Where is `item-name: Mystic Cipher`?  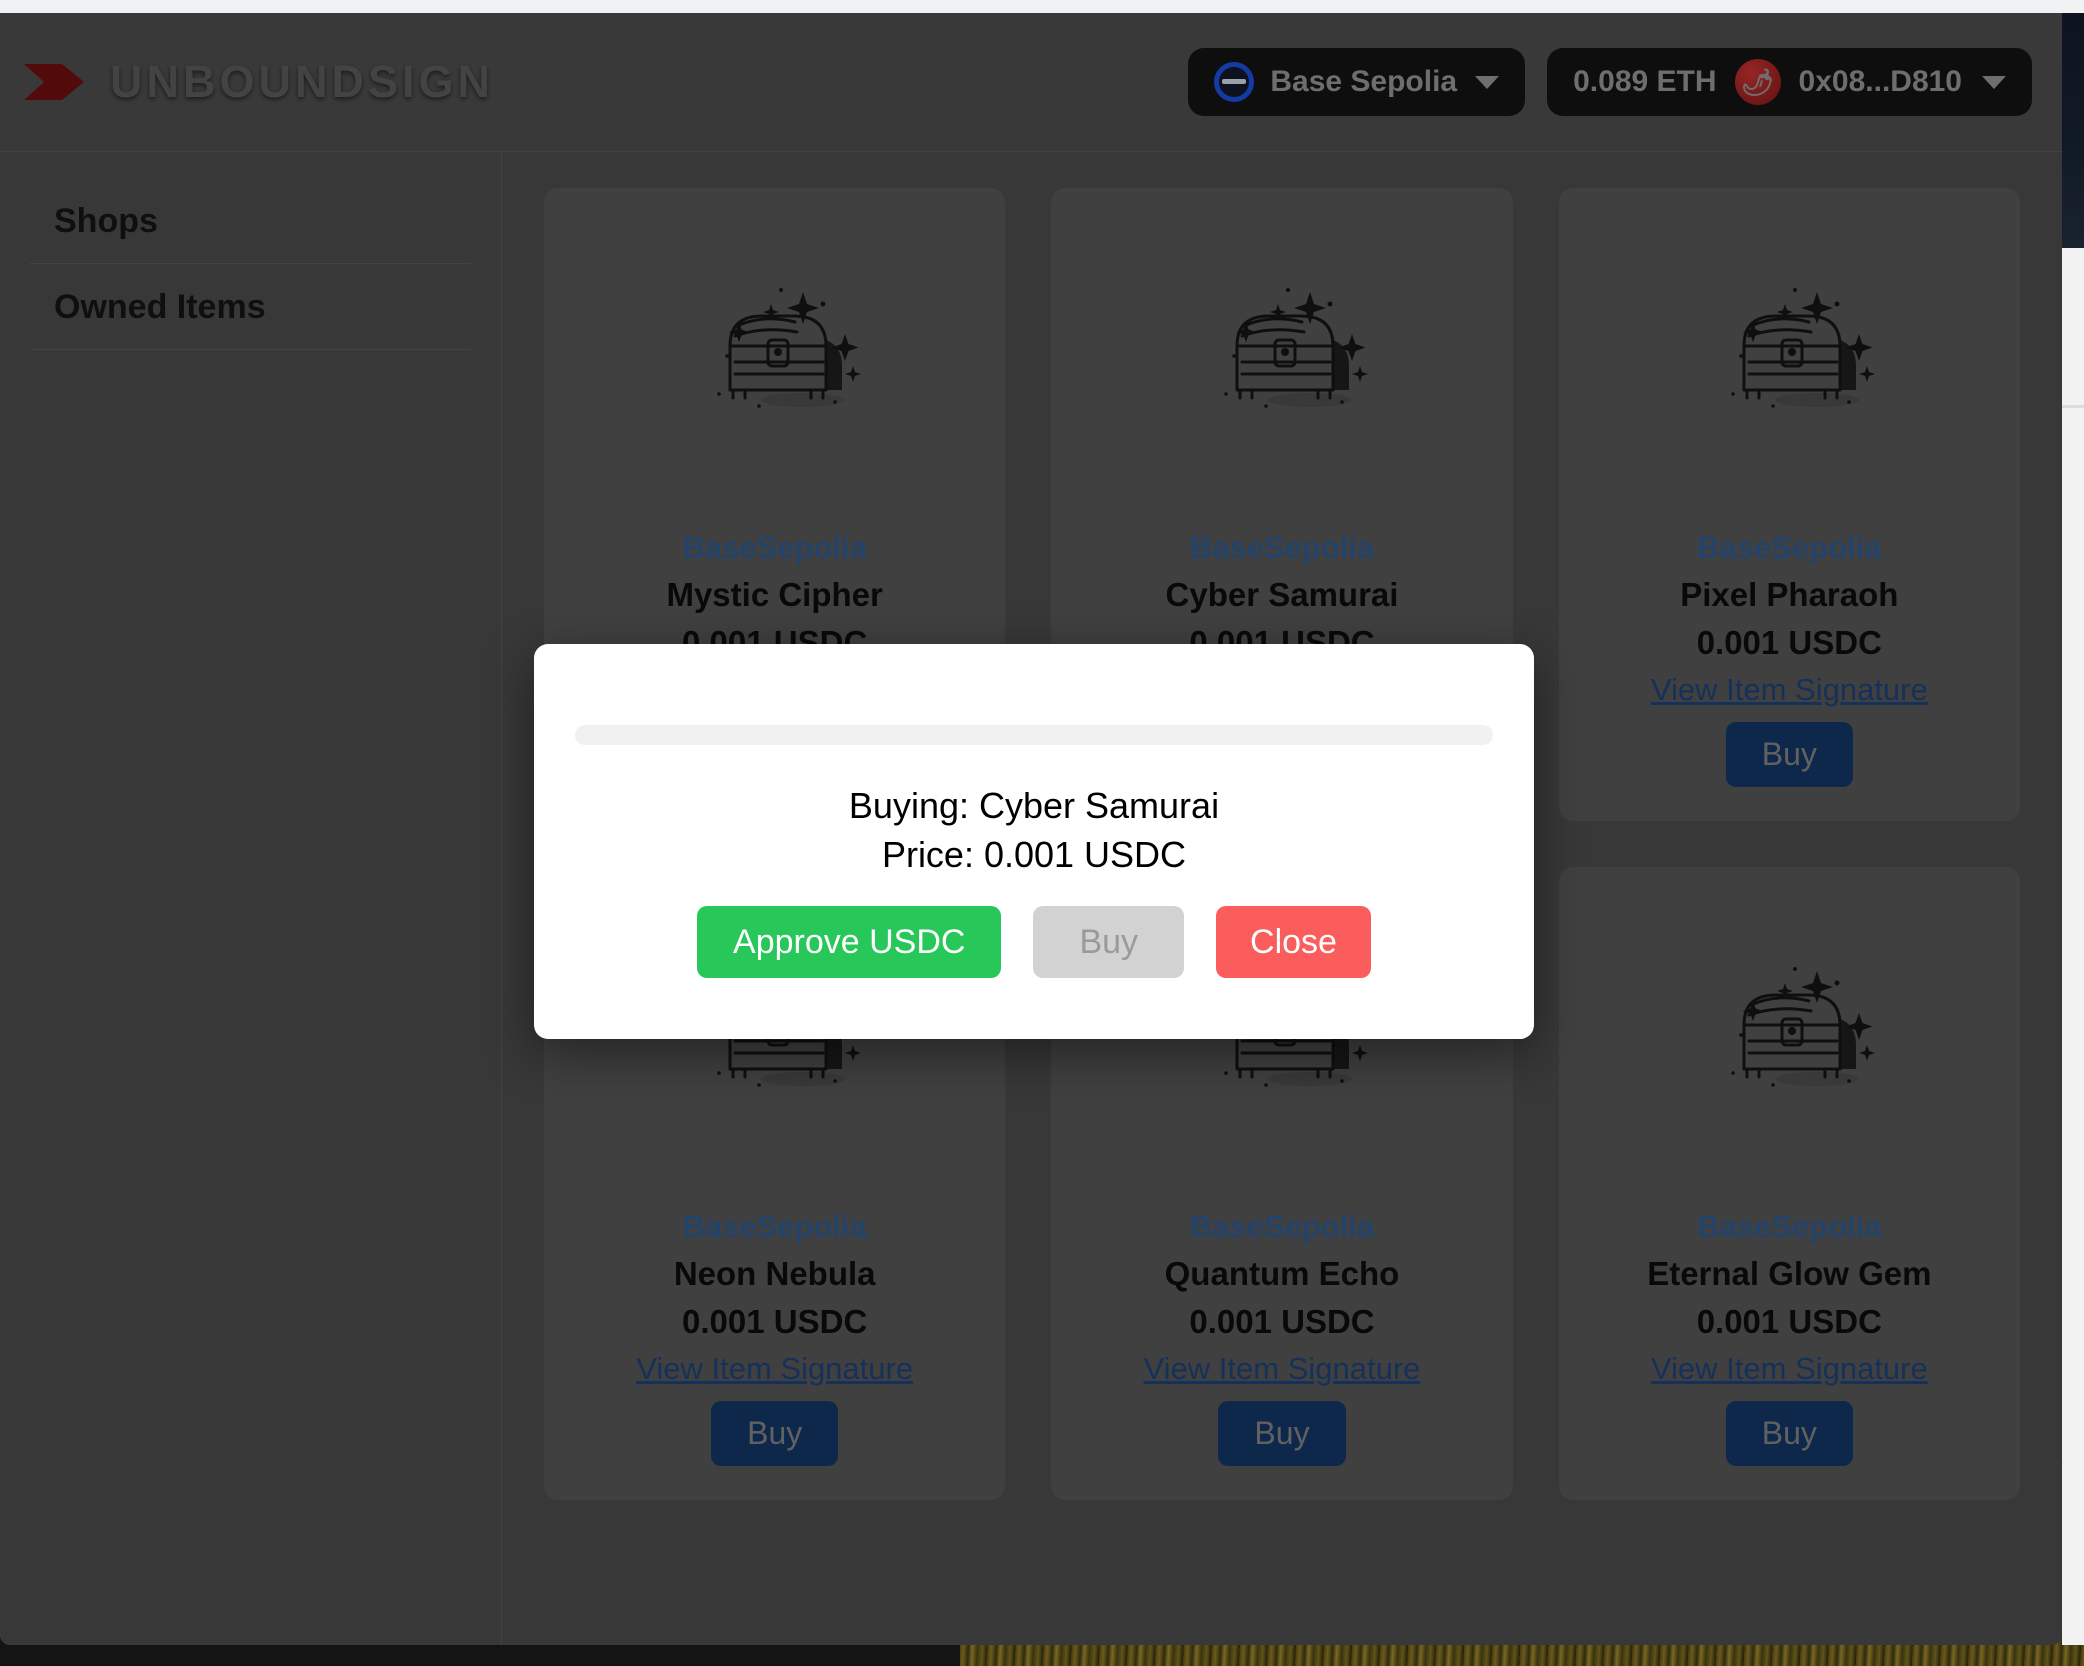 item-name: Mystic Cipher is located at coordinates (774, 594).